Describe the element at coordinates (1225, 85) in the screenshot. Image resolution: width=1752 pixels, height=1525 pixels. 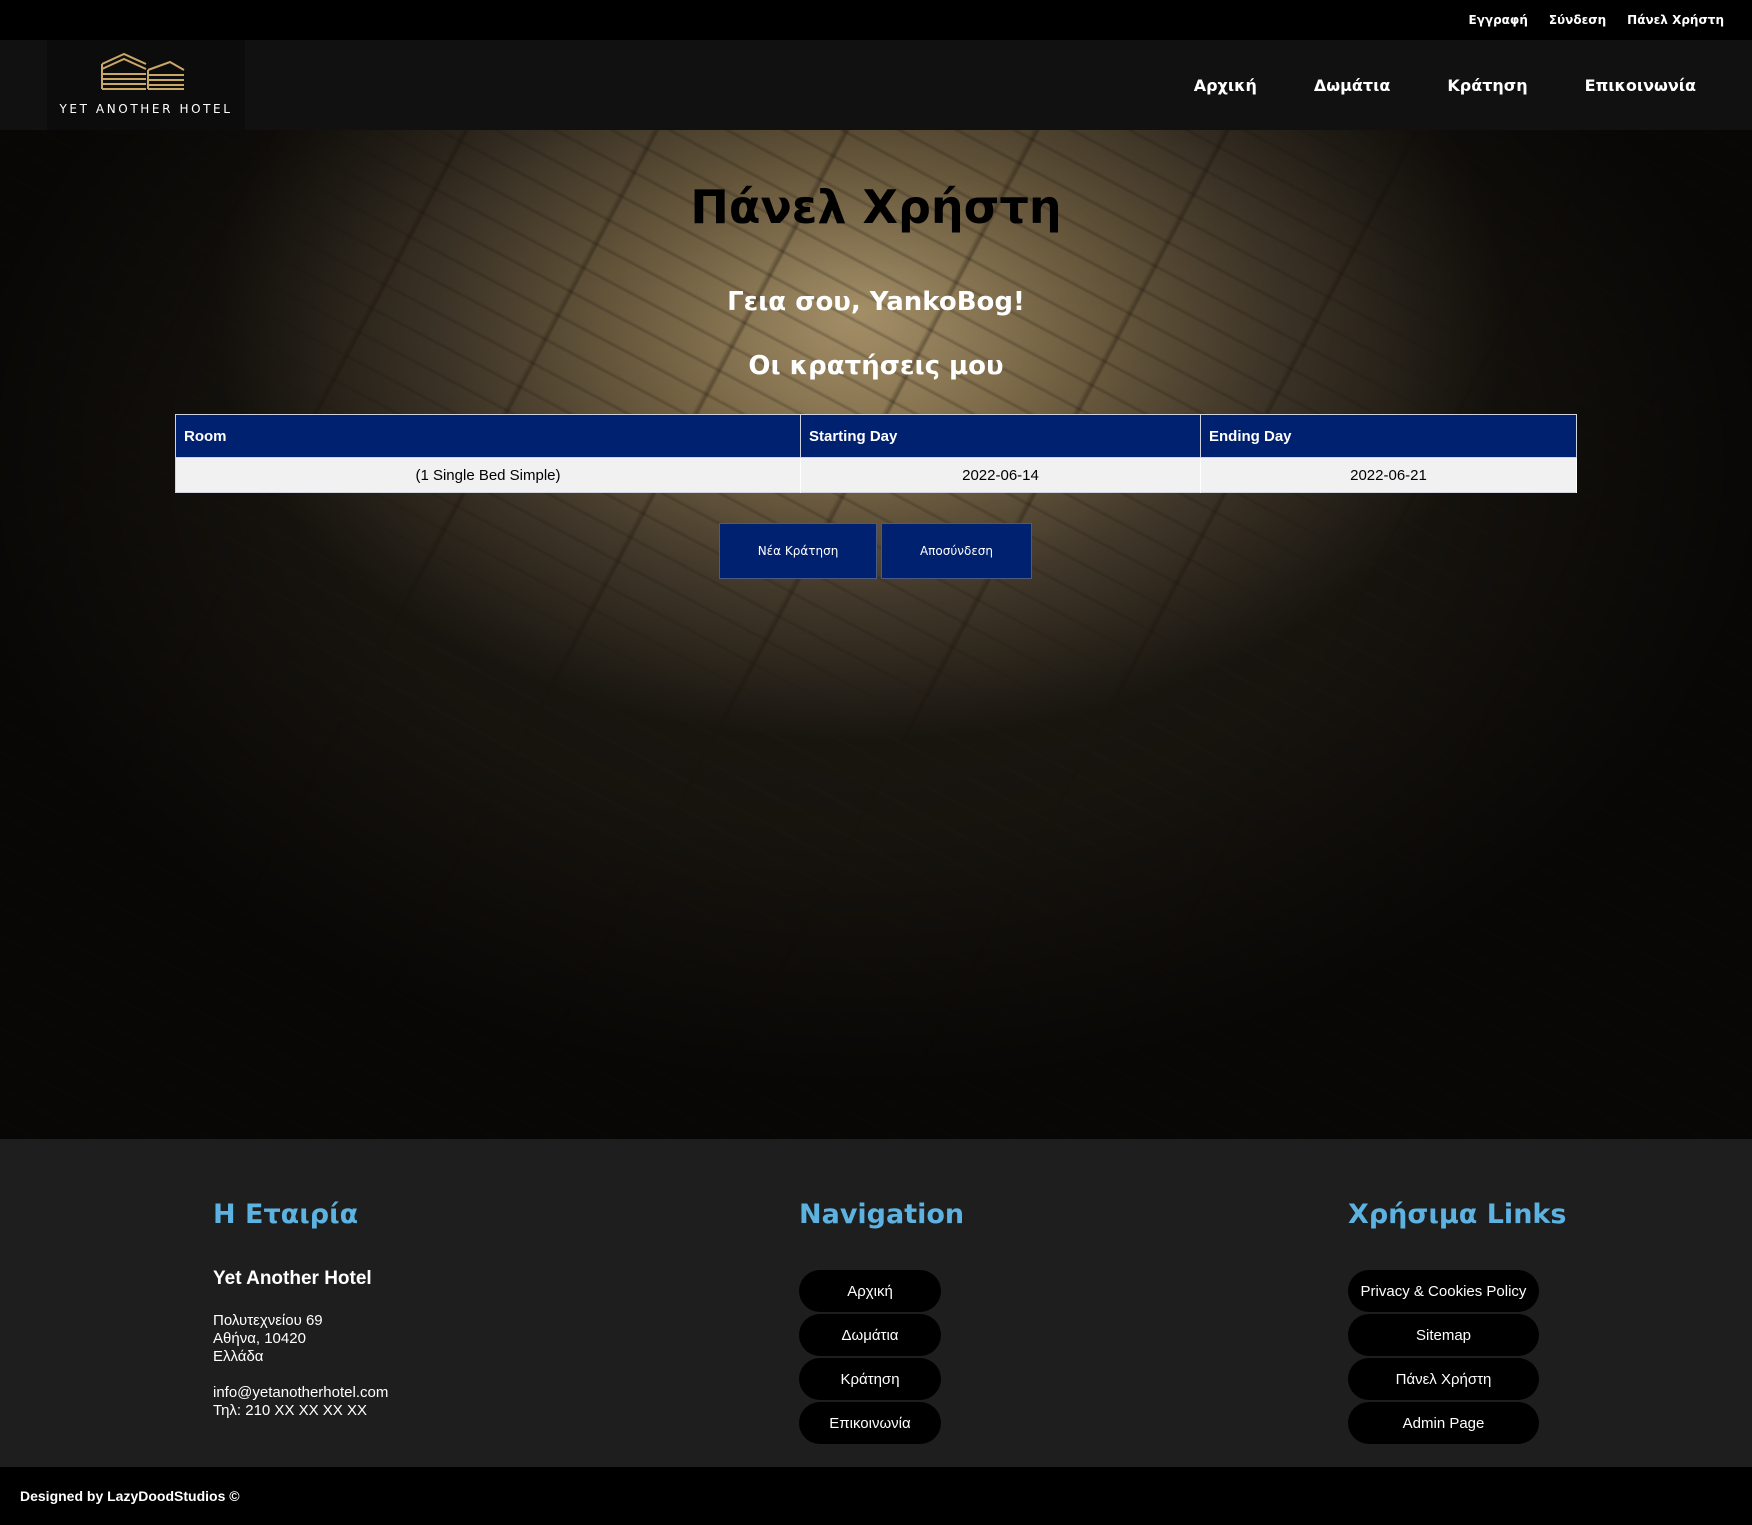
I see `nav-home: Αρχική` at that location.